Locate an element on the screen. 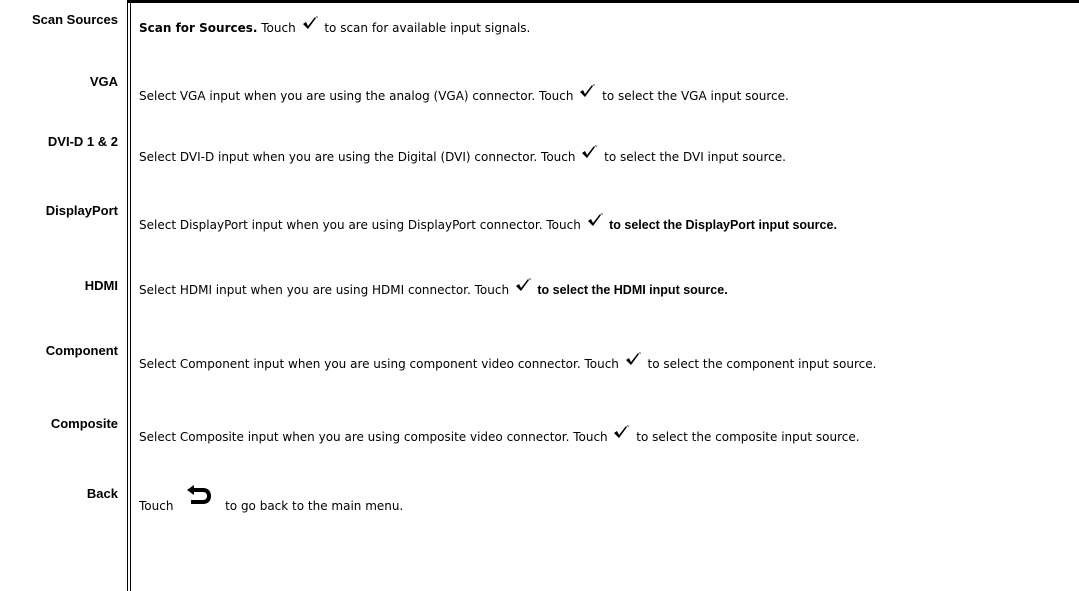 Image resolution: width=1079 pixels, height=591 pixels. back-arrow-icon is located at coordinates (199, 494).